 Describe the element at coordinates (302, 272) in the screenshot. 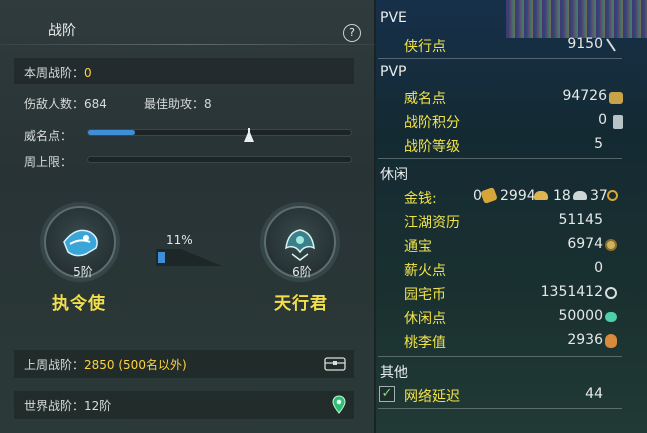

I see `next-emblem-label: 6阶` at that location.